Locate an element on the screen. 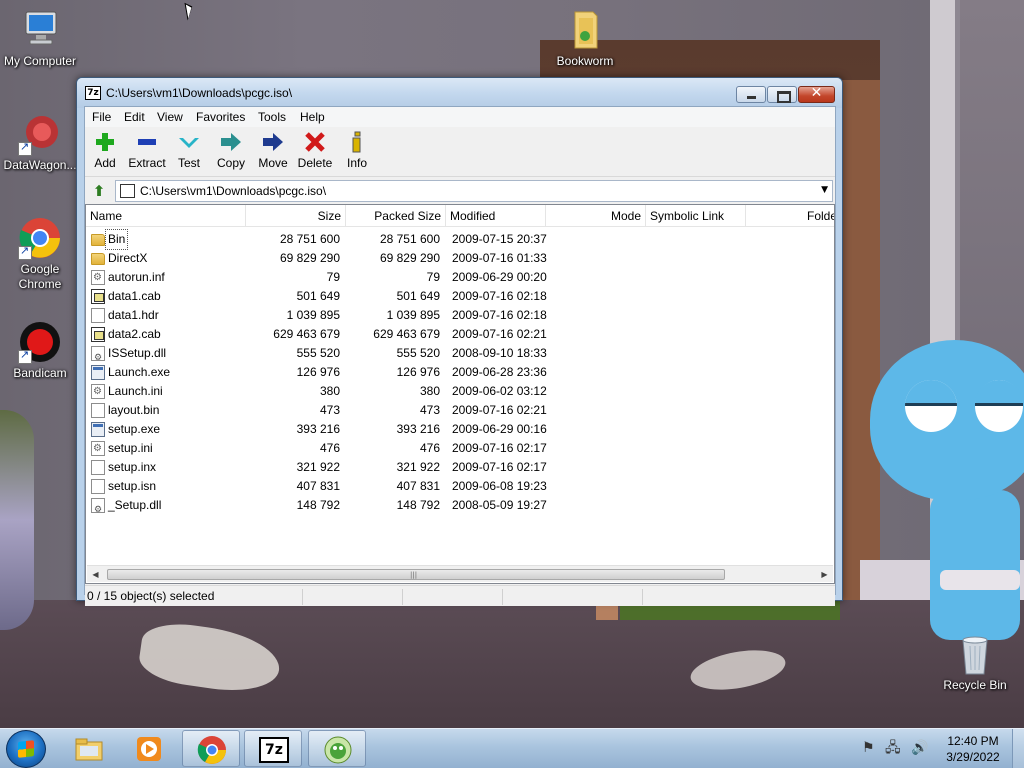 This screenshot has height=768, width=1024. taskbar-clock: 12:40 PM 3/29/2022 is located at coordinates (973, 749).